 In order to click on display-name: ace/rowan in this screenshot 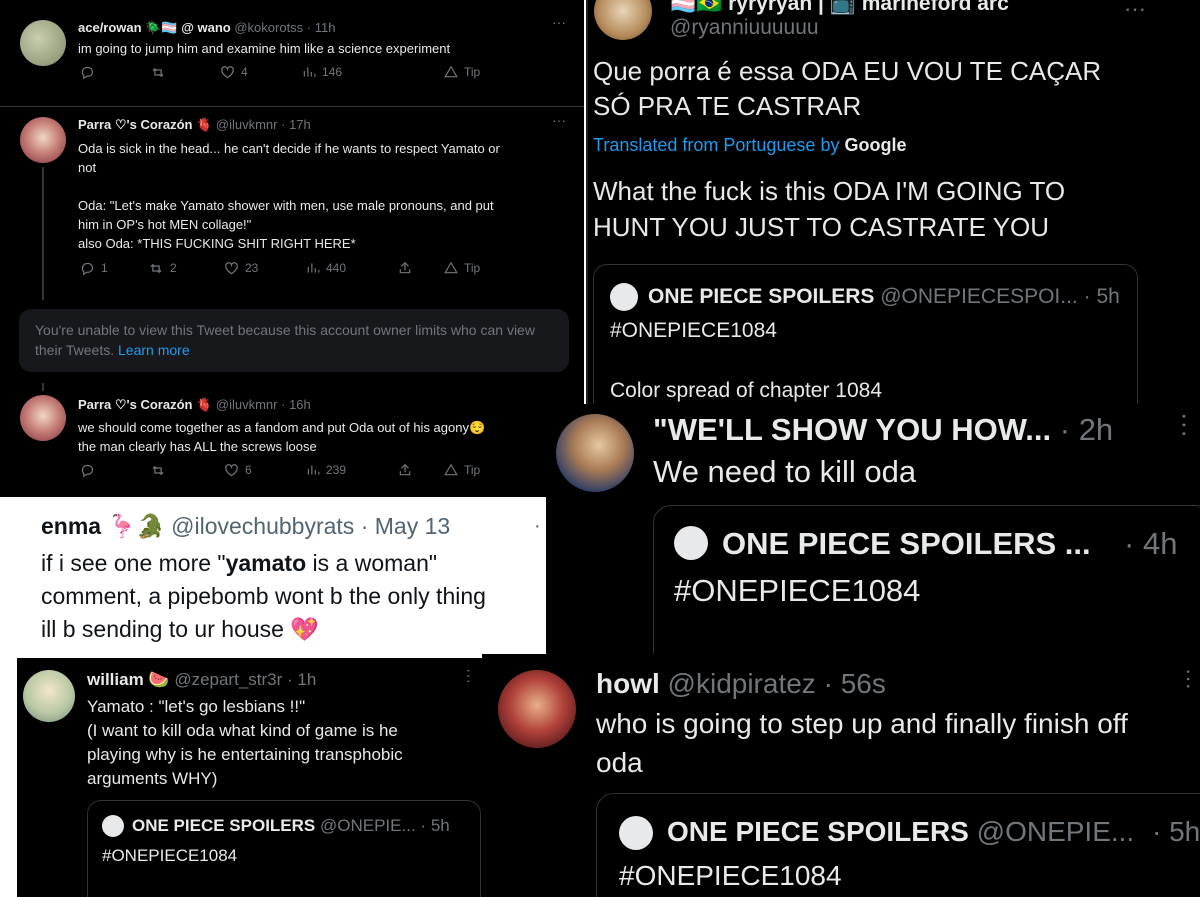, I will do `click(110, 27)`.